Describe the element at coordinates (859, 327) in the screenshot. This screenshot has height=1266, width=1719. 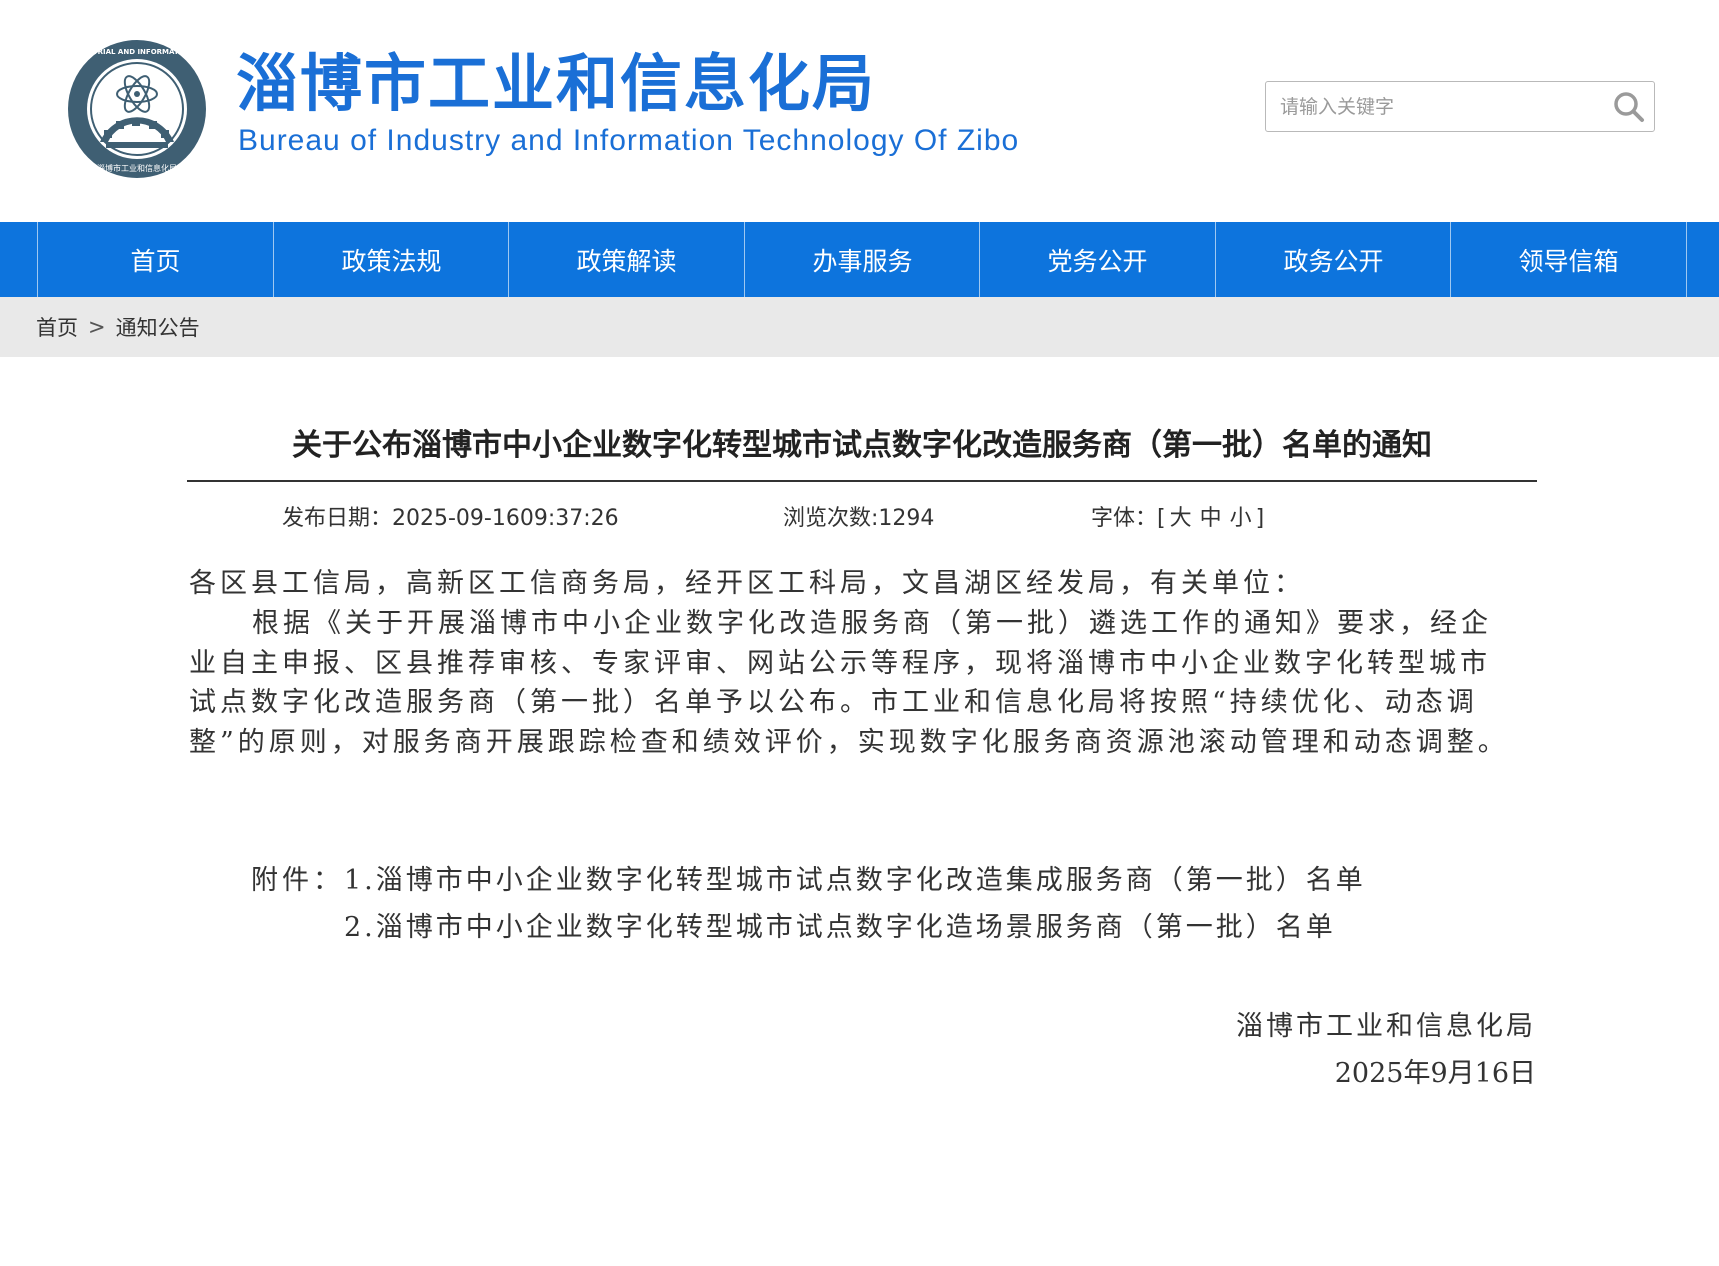
I see `breadcrumb: 首页 > 通知公告` at that location.